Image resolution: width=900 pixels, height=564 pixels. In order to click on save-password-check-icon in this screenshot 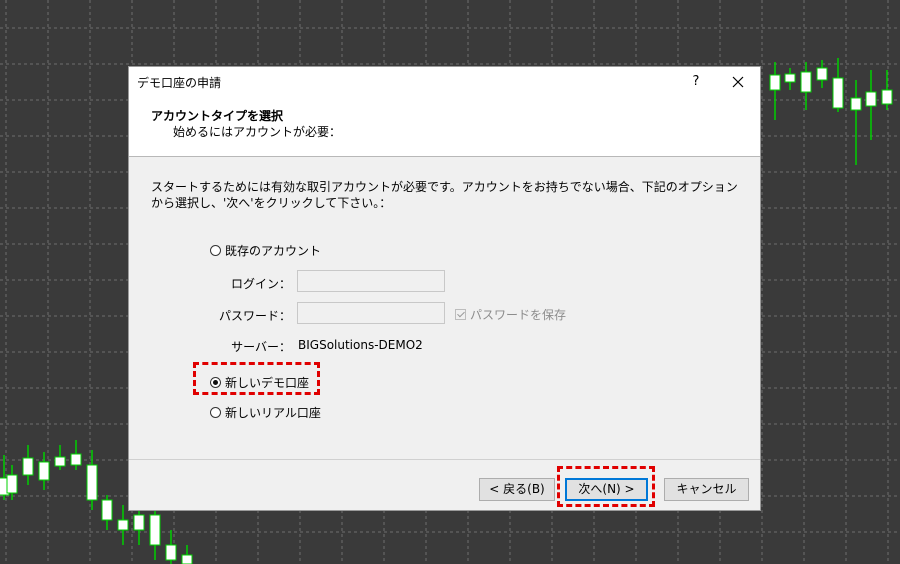, I will do `click(460, 314)`.